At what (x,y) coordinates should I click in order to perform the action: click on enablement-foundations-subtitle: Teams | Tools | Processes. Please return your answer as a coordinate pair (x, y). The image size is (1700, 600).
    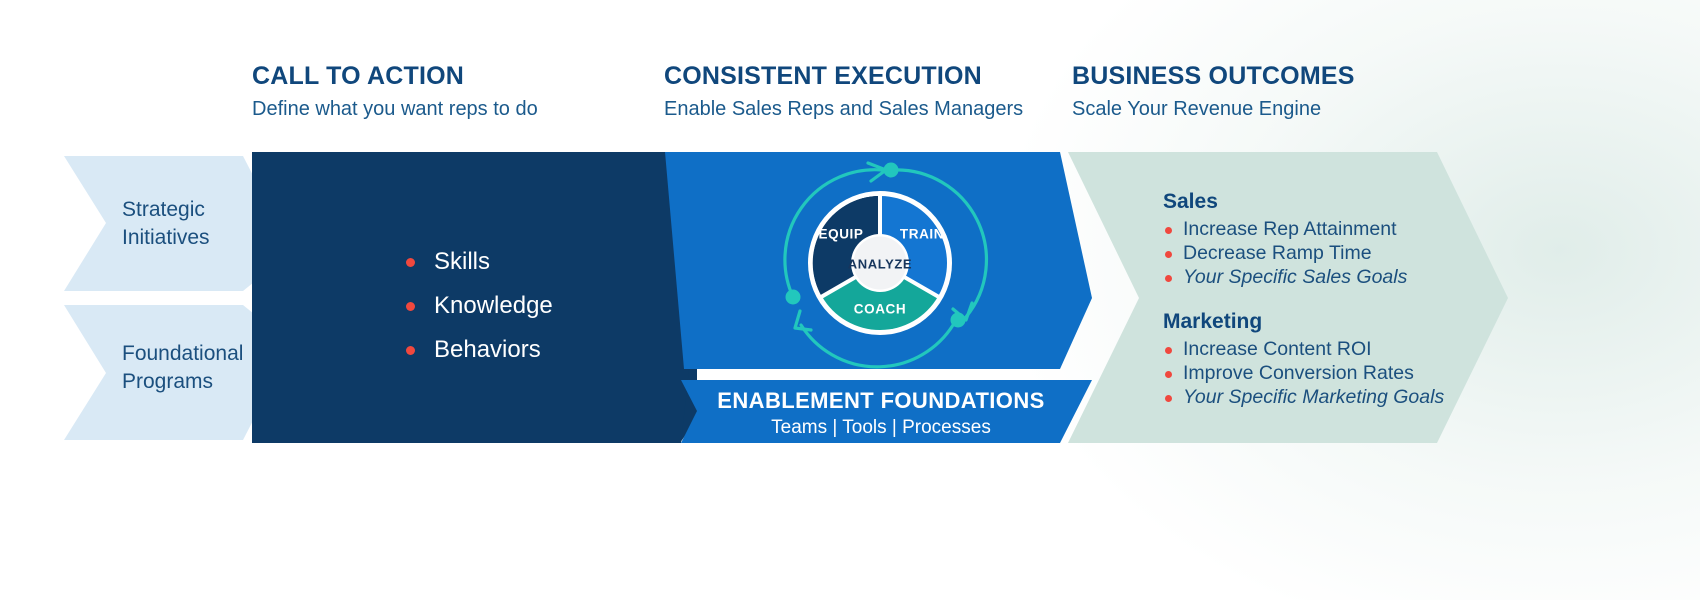
    Looking at the image, I should click on (881, 427).